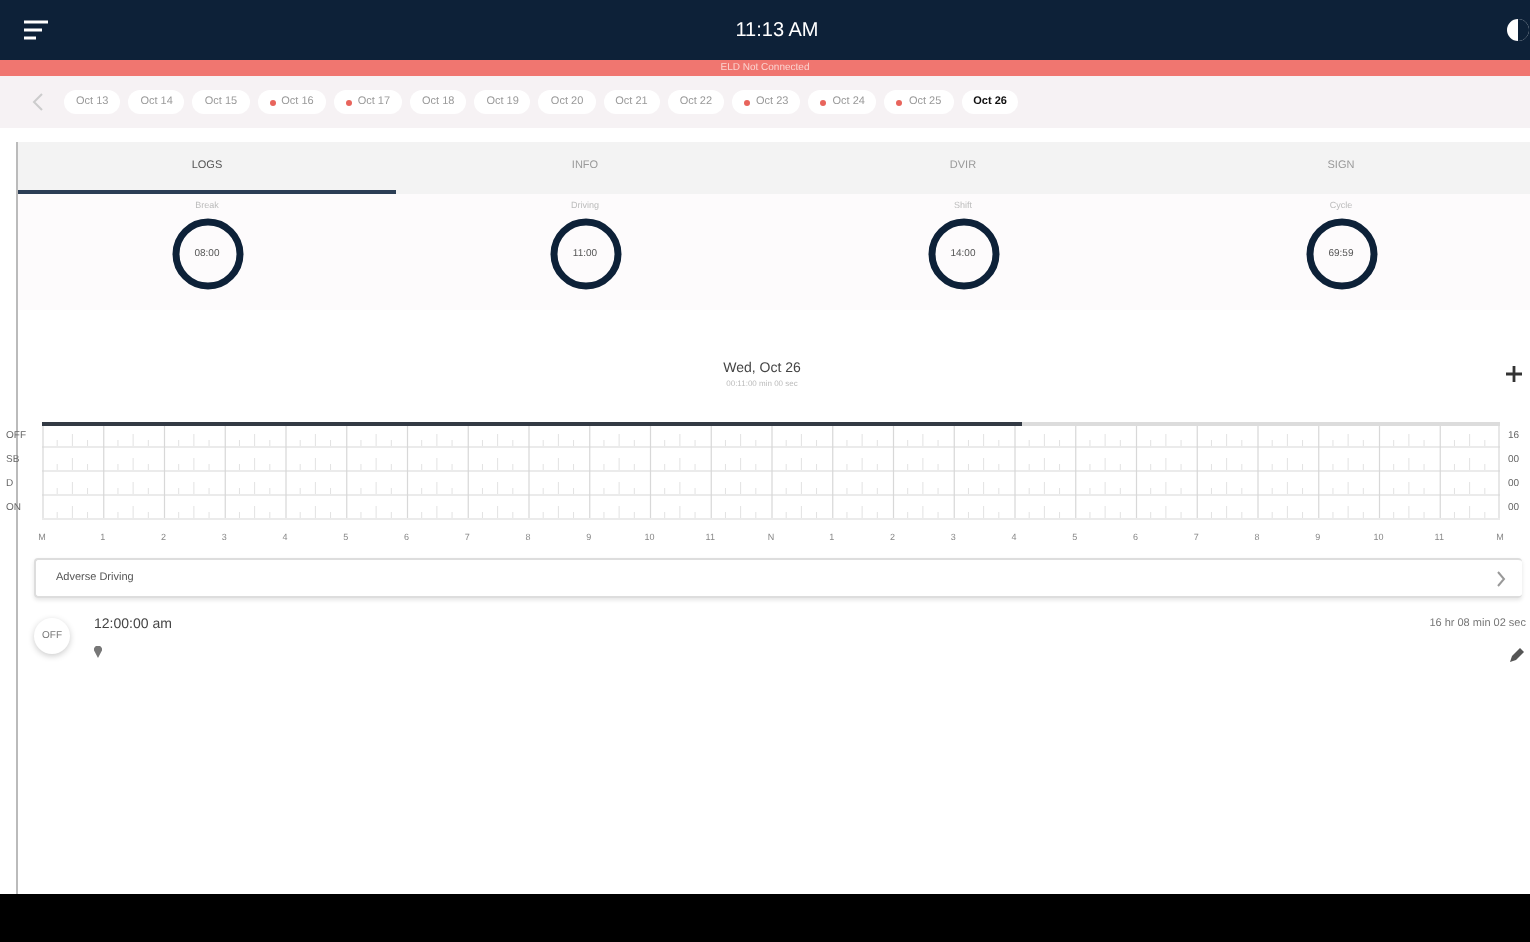  Describe the element at coordinates (777, 30) in the screenshot. I see `clock-time: 11:13 AM` at that location.